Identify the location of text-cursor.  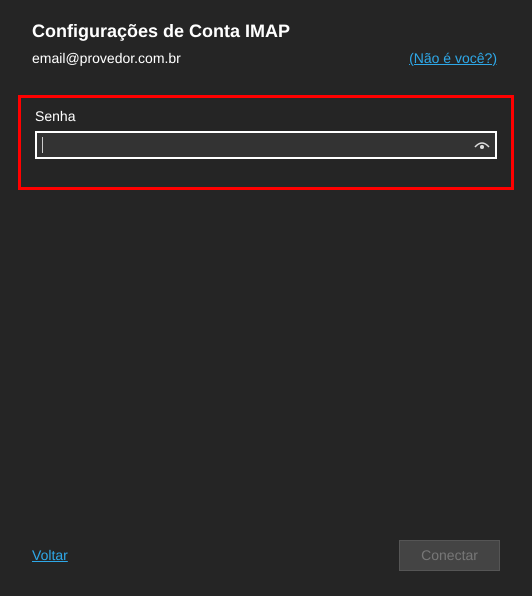
(42, 145).